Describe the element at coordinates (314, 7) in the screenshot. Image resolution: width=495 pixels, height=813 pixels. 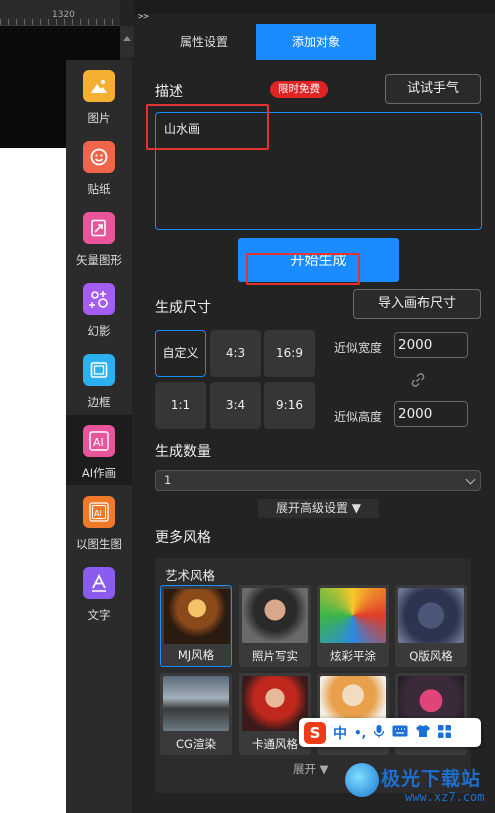
I see `top-bar` at that location.